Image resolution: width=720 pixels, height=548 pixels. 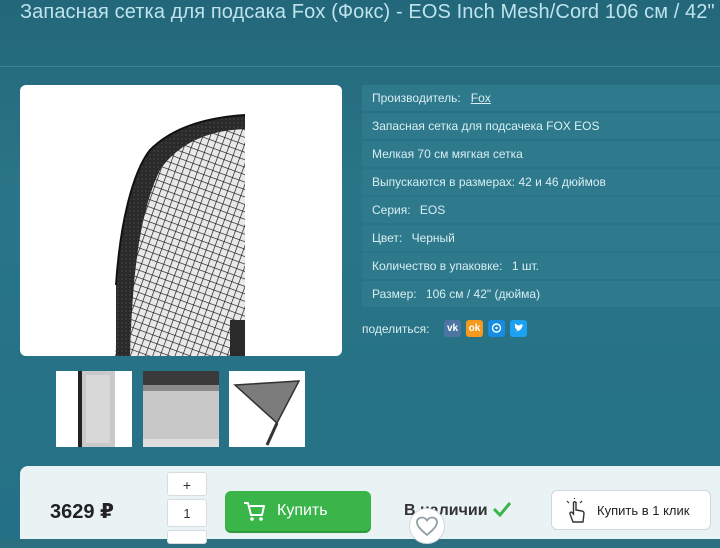 I want to click on spec-quantity-label: Количество в упаковке:, so click(x=437, y=266).